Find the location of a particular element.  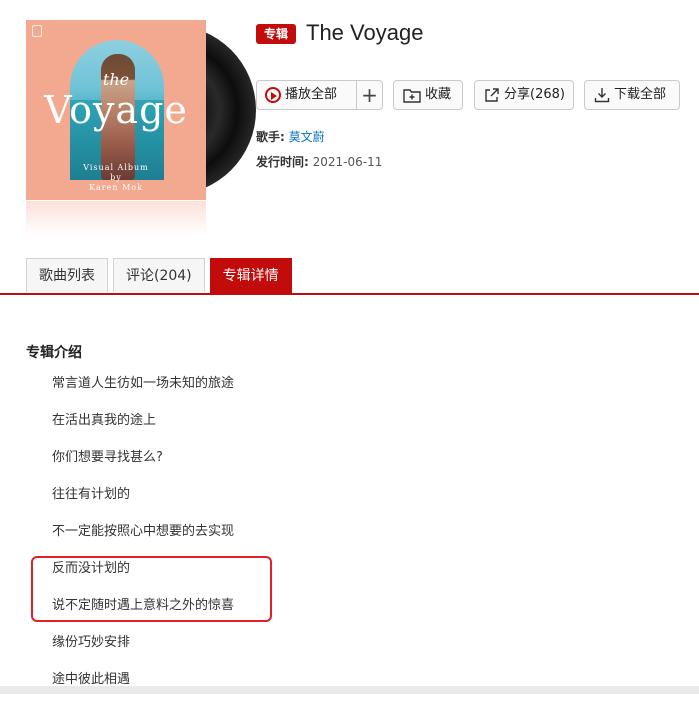

share-label: 分享(268) is located at coordinates (534, 94).